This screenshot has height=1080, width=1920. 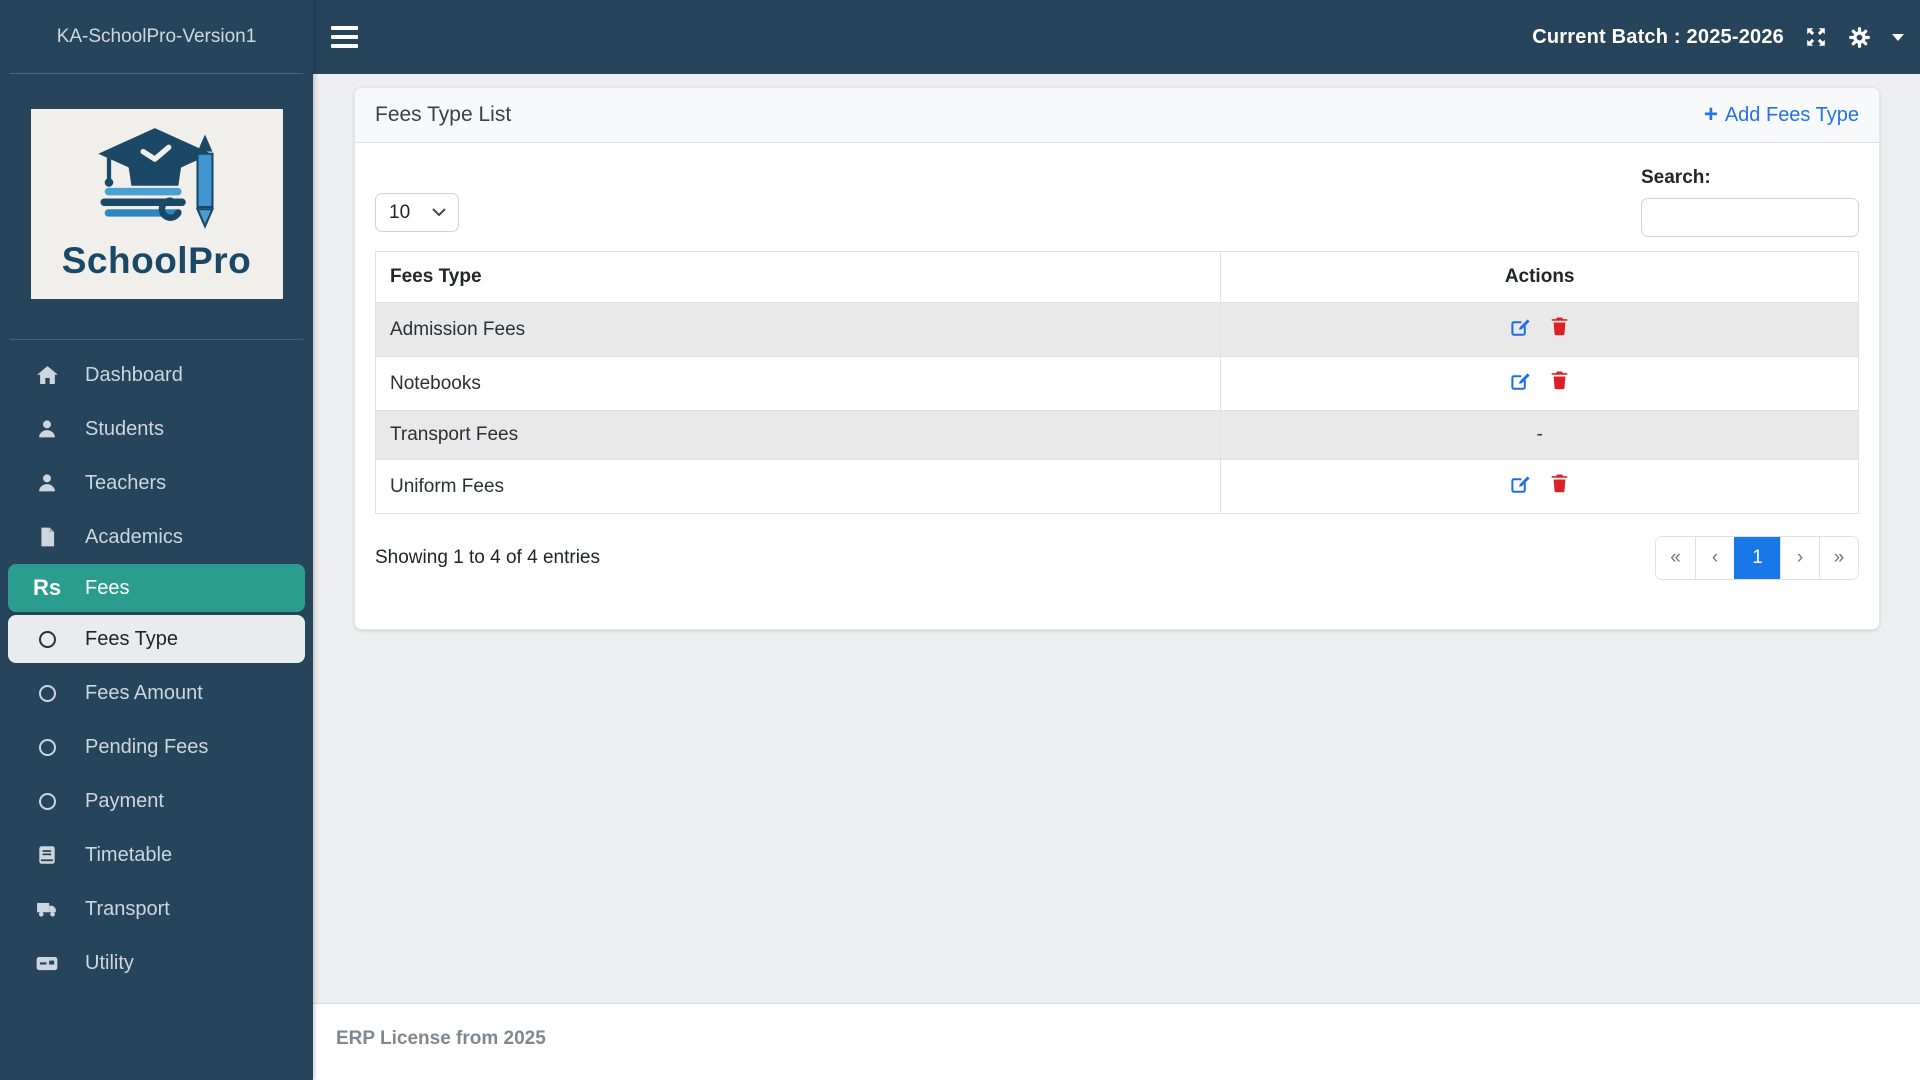 I want to click on sidebar-item-academics: Academics, so click(x=156, y=537).